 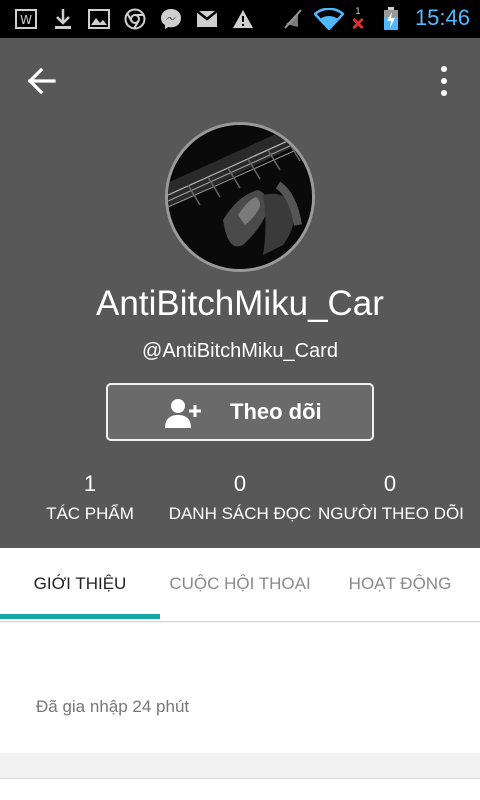 I want to click on messenger-icon, so click(x=171, y=19).